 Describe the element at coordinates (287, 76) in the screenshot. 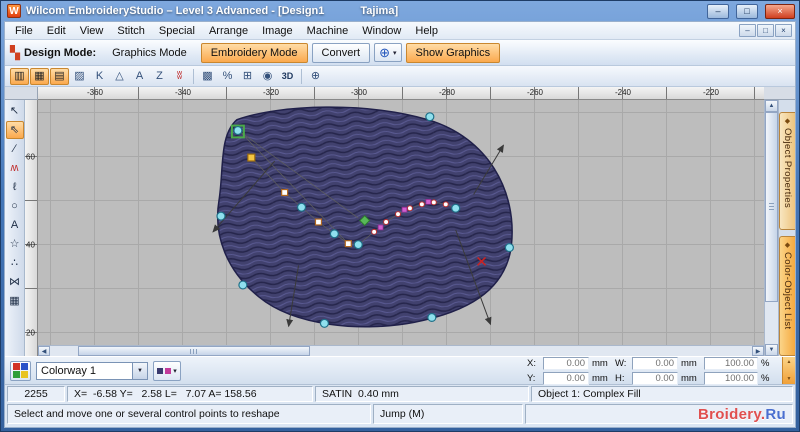

I see `view-3d-icon: 3D` at that location.